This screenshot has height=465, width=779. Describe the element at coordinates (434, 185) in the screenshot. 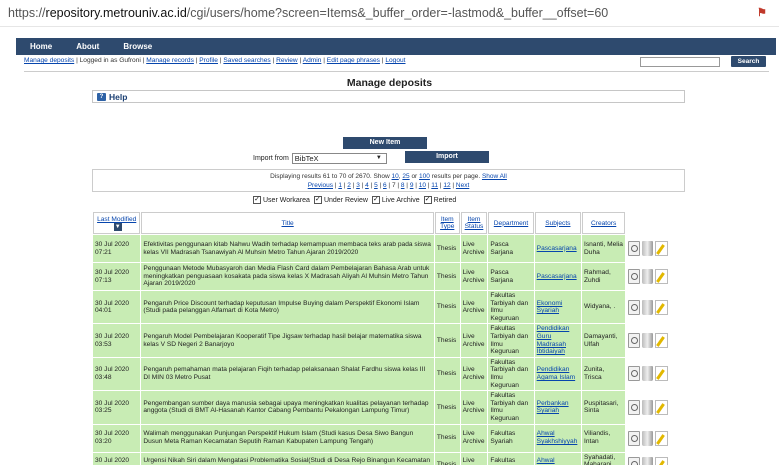

I see `page-link: 11` at that location.